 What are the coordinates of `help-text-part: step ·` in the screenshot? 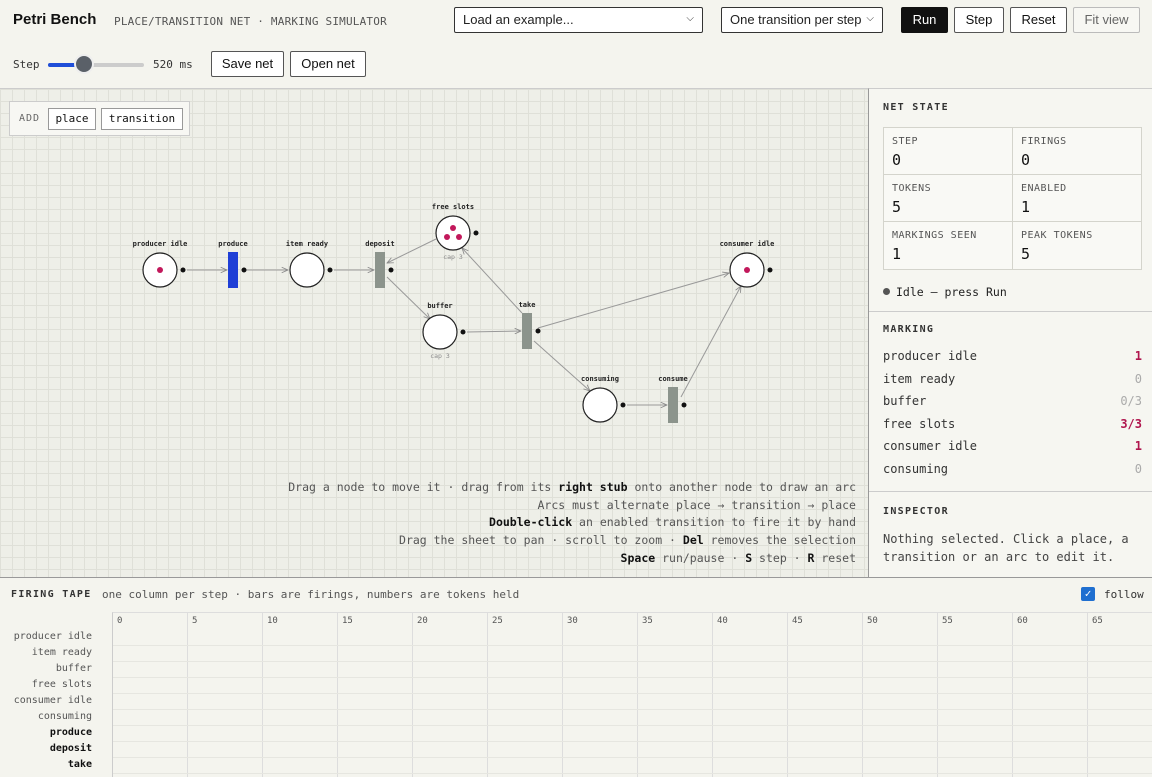 It's located at (780, 558).